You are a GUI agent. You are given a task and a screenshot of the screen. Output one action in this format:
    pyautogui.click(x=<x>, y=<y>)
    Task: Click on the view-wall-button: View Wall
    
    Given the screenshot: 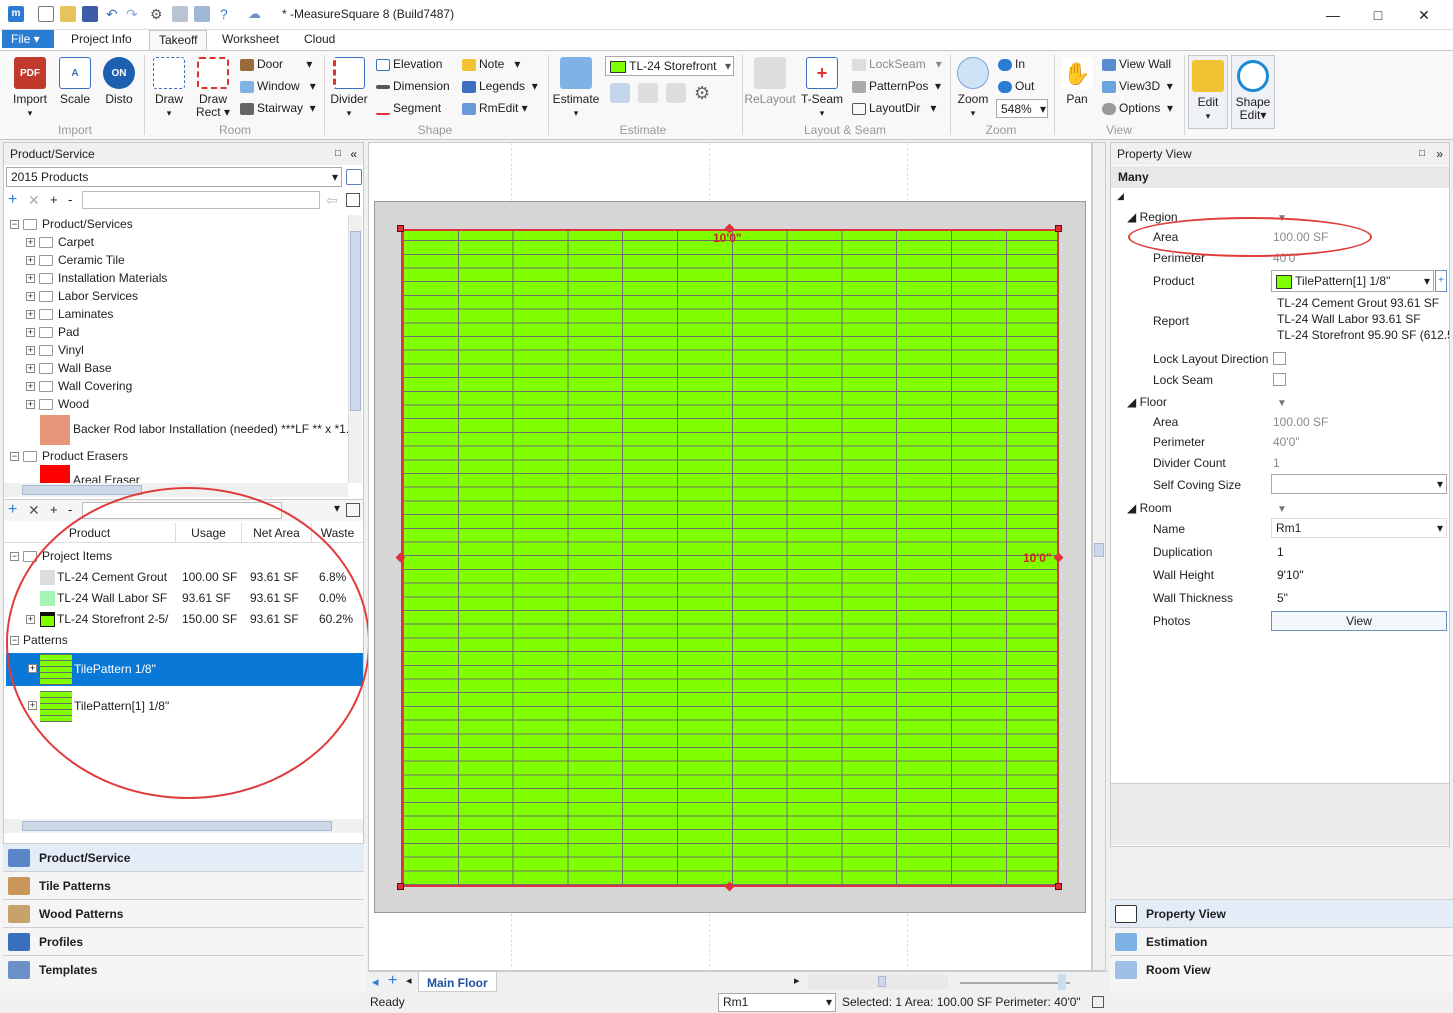 What is the action you would take?
    pyautogui.click(x=1136, y=64)
    